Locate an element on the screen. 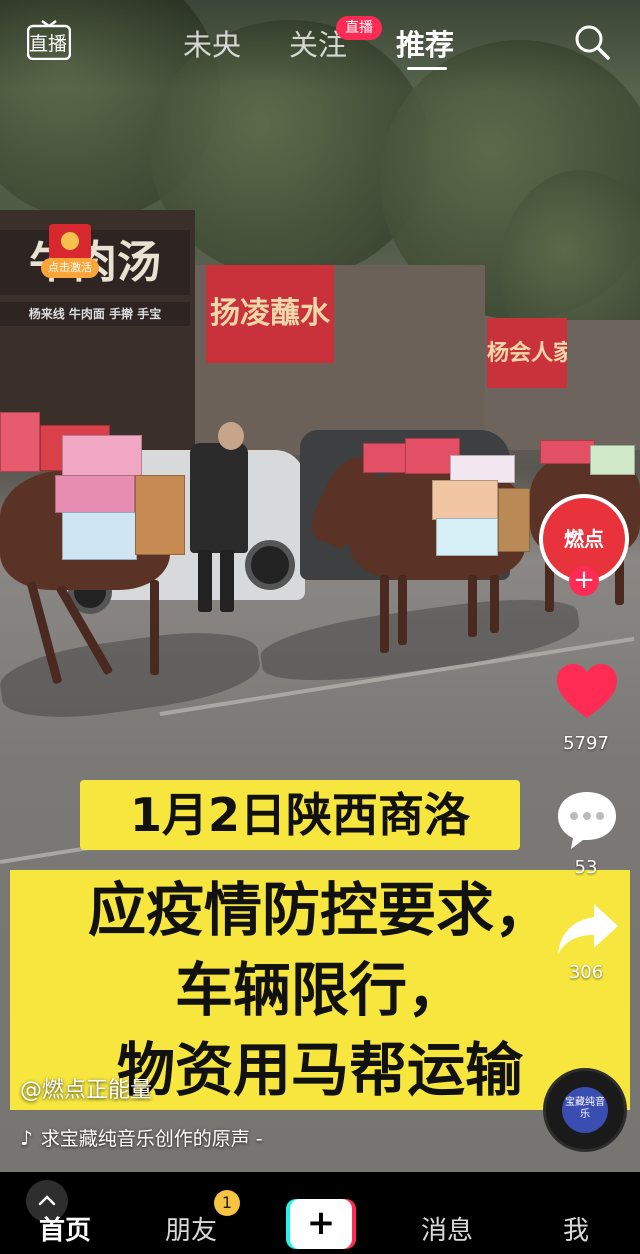 The height and width of the screenshot is (1254, 640). red-packet-widget: 点击激活 is located at coordinates (70, 251).